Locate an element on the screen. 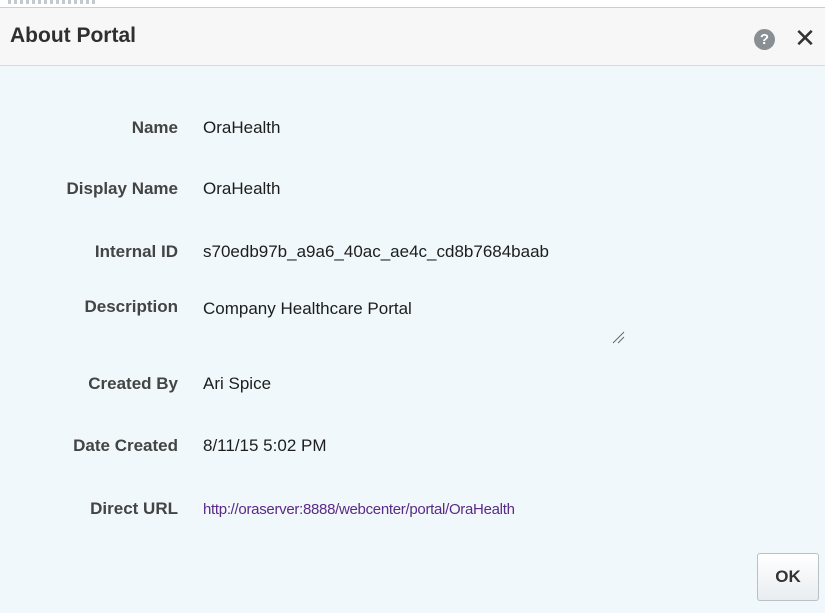 This screenshot has height=613, width=825. internal-id-label: Internal ID is located at coordinates (136, 251).